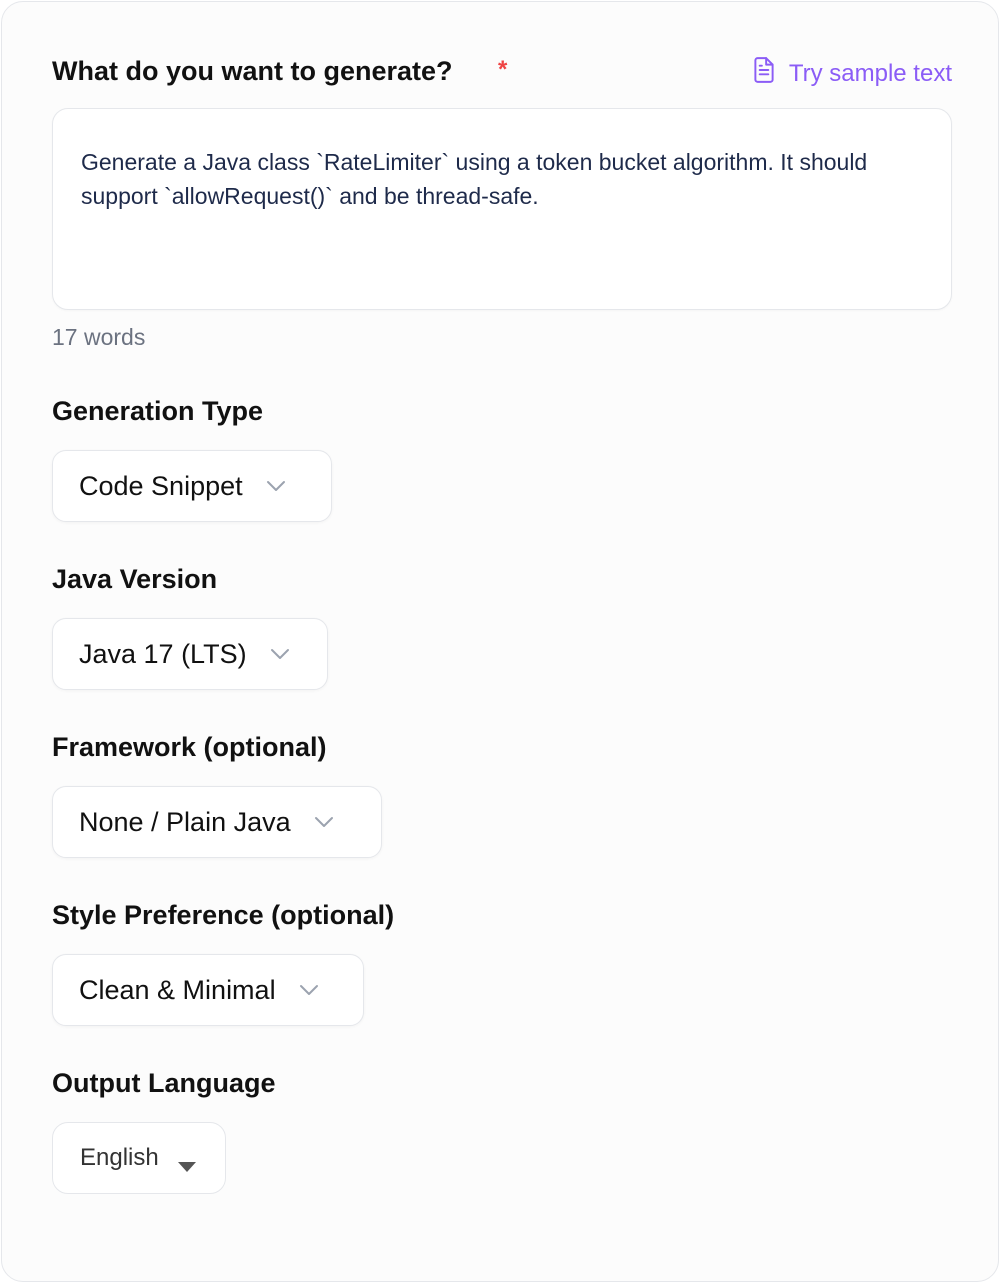 Image resolution: width=1000 pixels, height=1284 pixels. Describe the element at coordinates (189, 747) in the screenshot. I see `framework-label: Framework (optional)` at that location.